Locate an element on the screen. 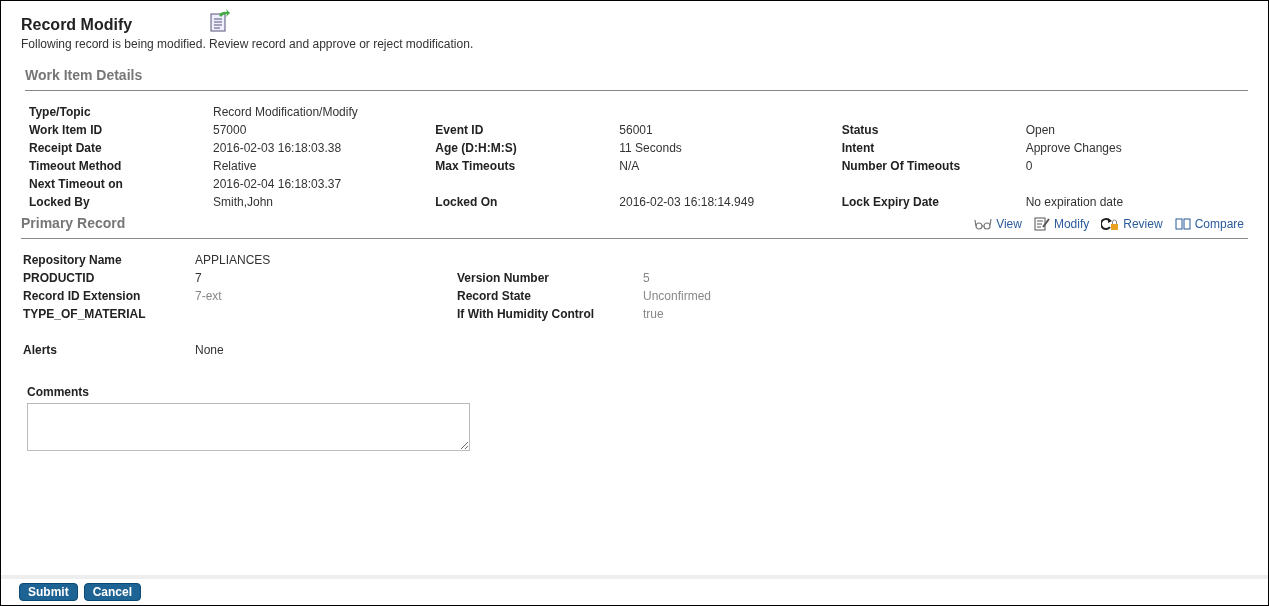 This screenshot has width=1269, height=606. field-value: 56001 is located at coordinates (636, 130).